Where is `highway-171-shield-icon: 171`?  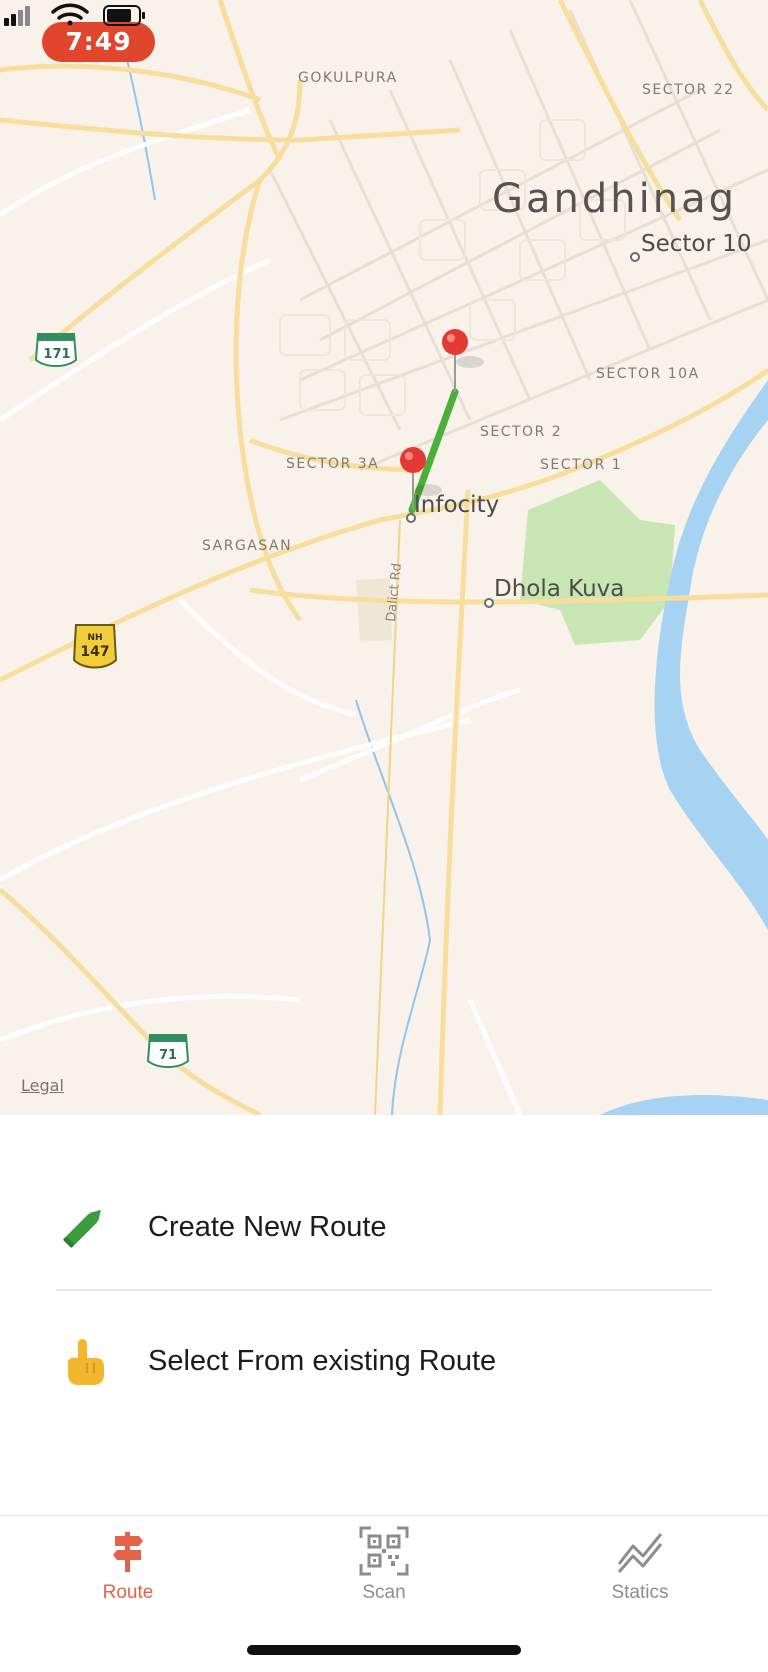
highway-171-shield-icon: 171 is located at coordinates (56, 350).